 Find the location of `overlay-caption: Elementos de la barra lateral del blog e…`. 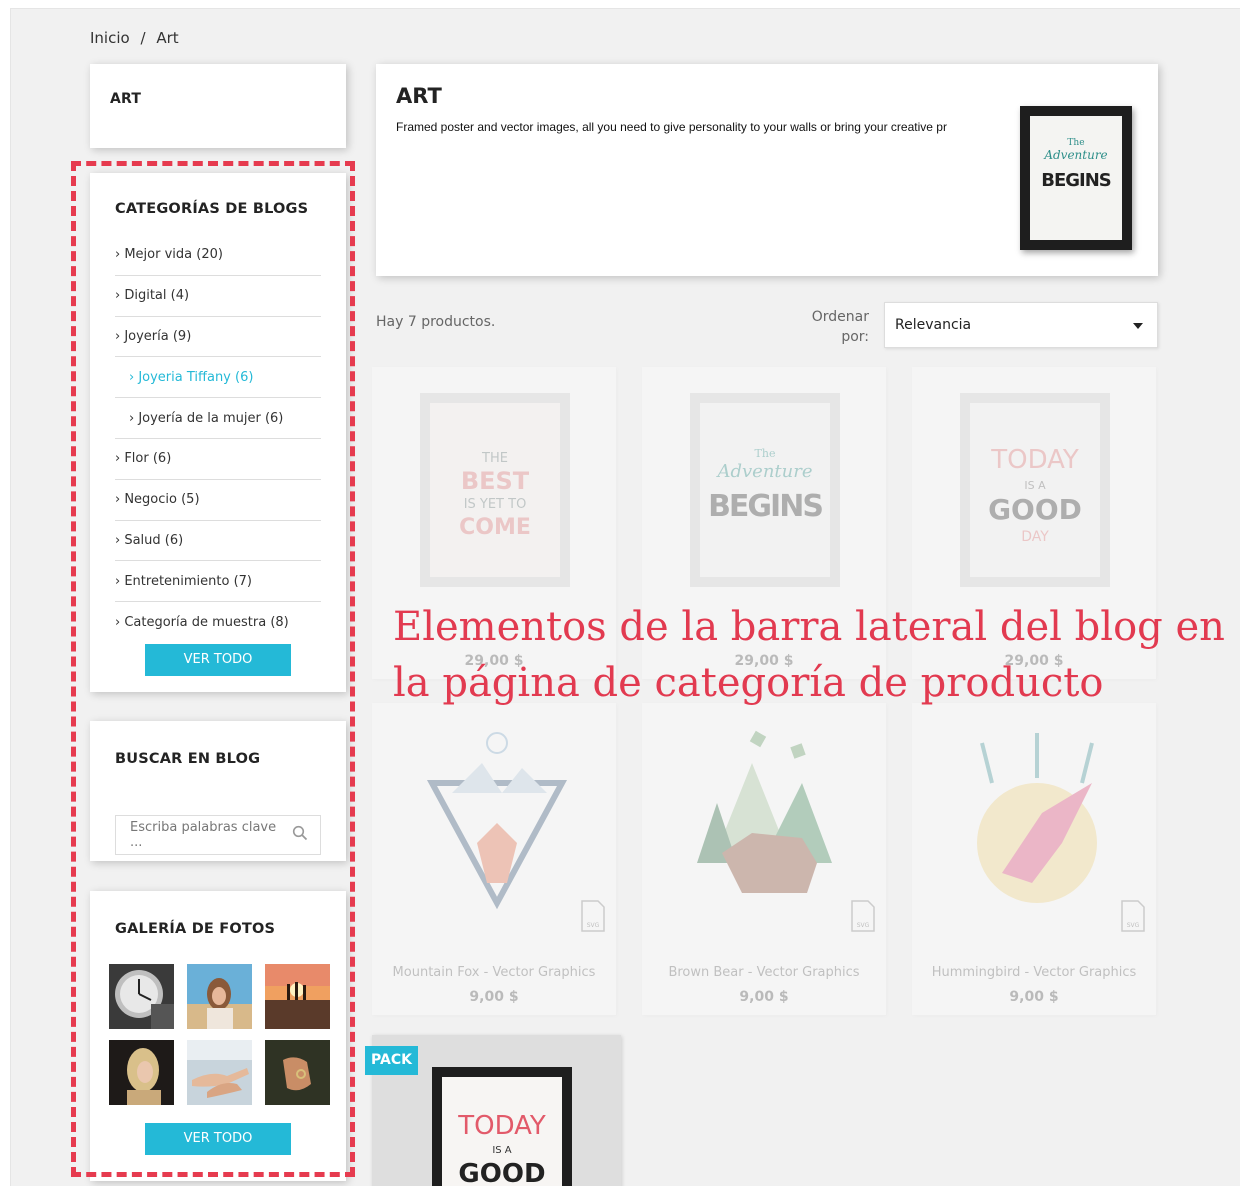

overlay-caption: Elementos de la barra lateral del blog e… is located at coordinates (813, 655).